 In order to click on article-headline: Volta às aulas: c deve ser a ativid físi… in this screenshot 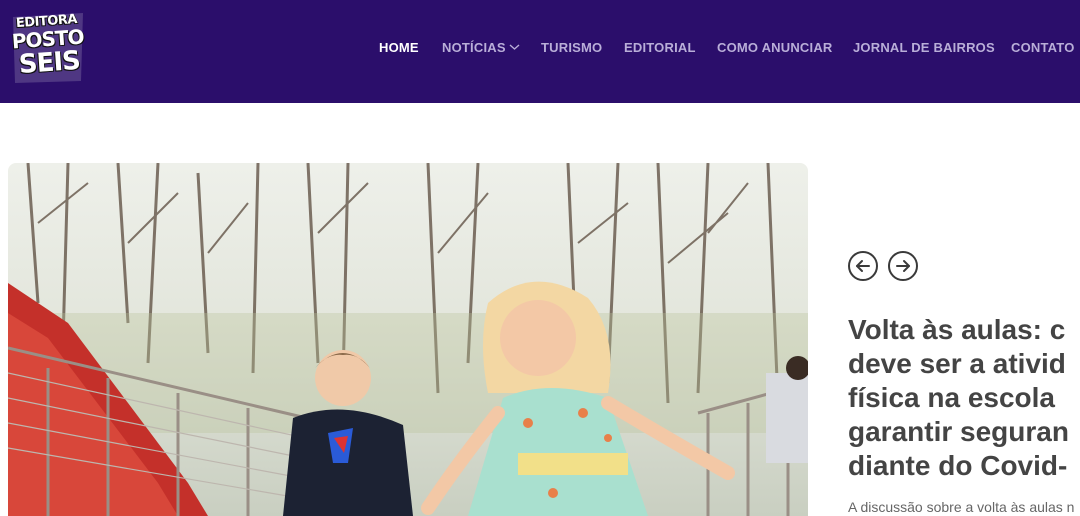, I will do `click(964, 398)`.